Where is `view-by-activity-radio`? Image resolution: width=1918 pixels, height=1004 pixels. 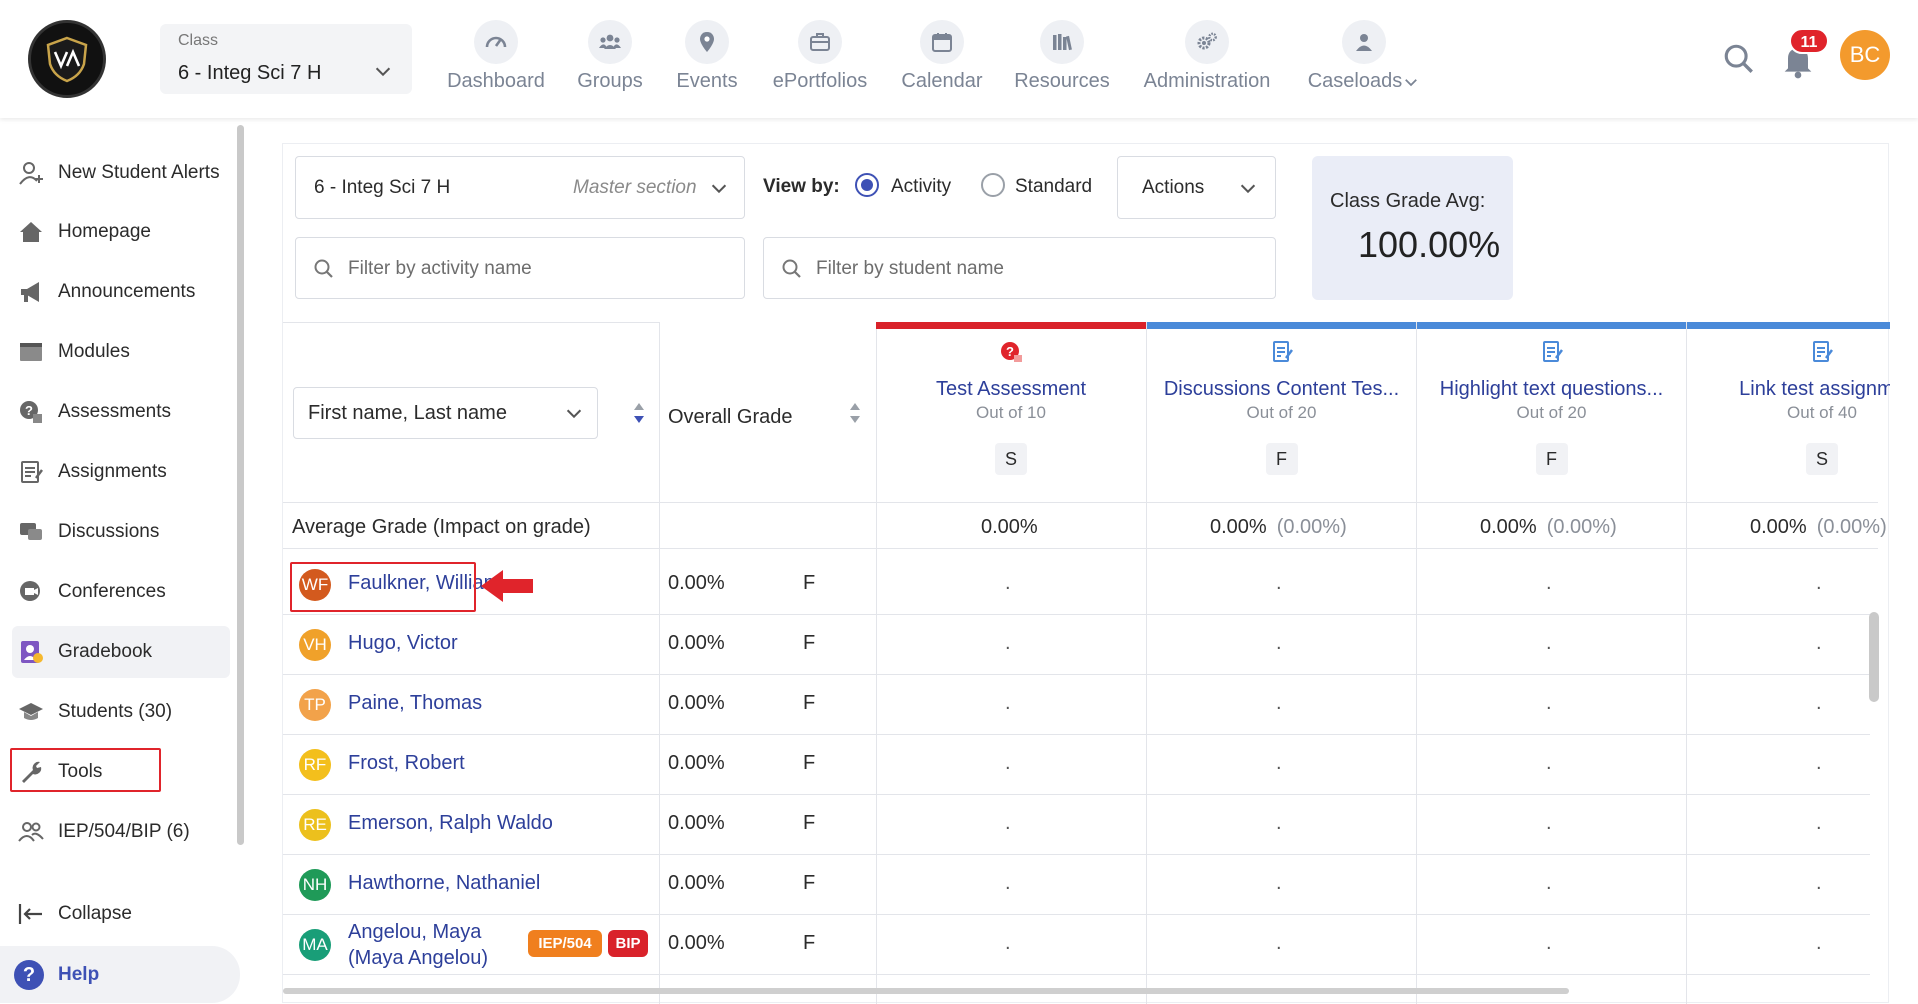 view-by-activity-radio is located at coordinates (867, 185).